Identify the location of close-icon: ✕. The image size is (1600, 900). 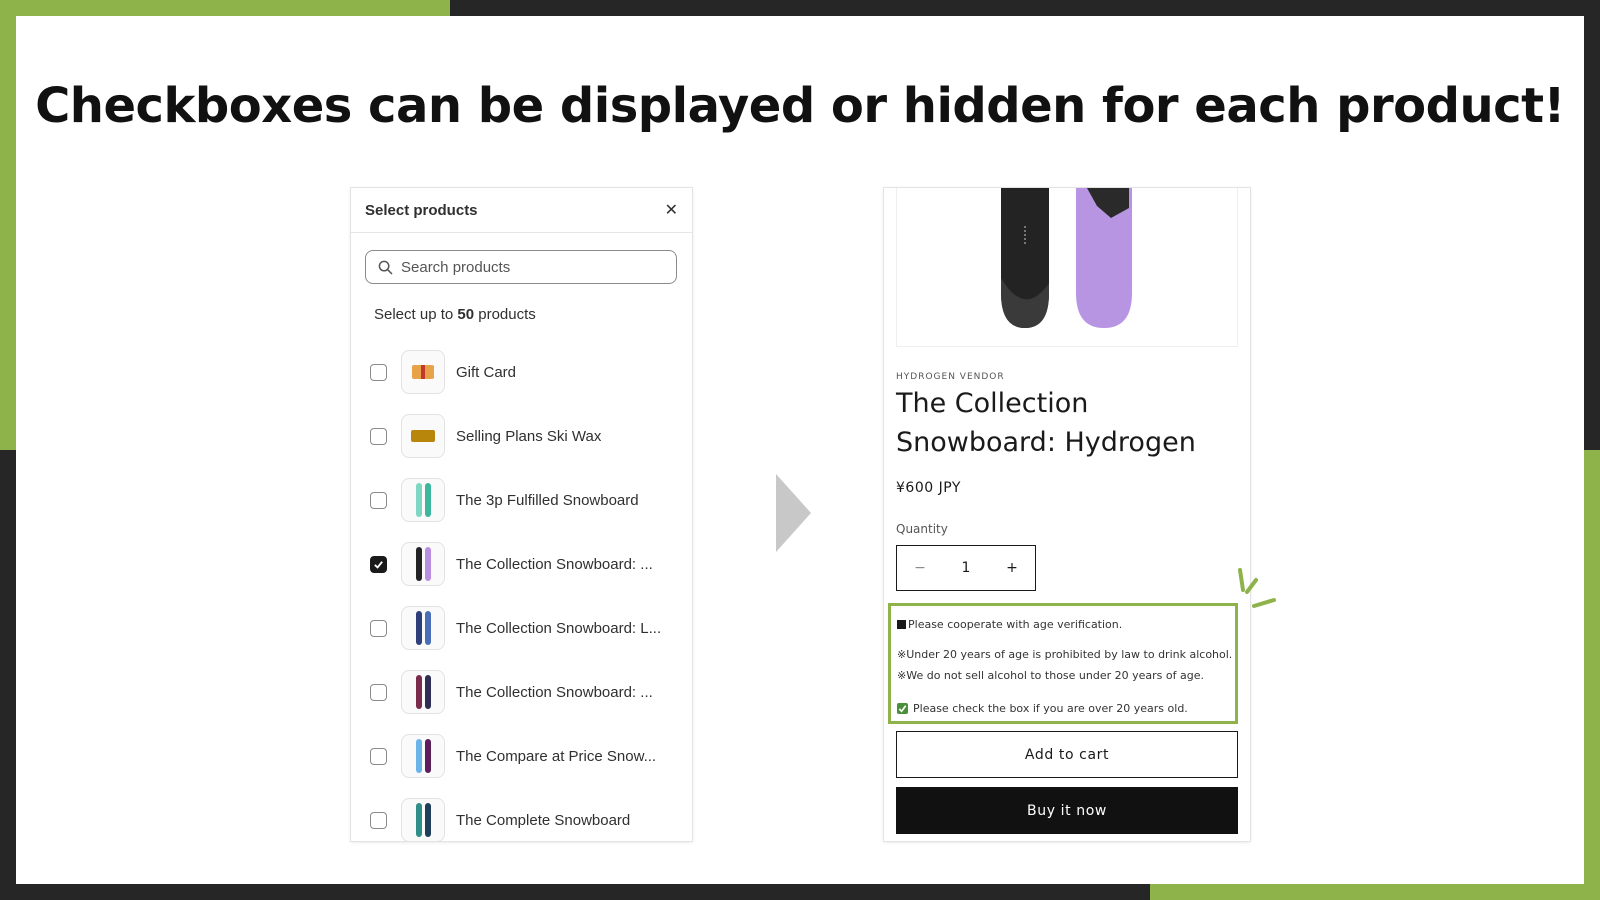
(671, 210).